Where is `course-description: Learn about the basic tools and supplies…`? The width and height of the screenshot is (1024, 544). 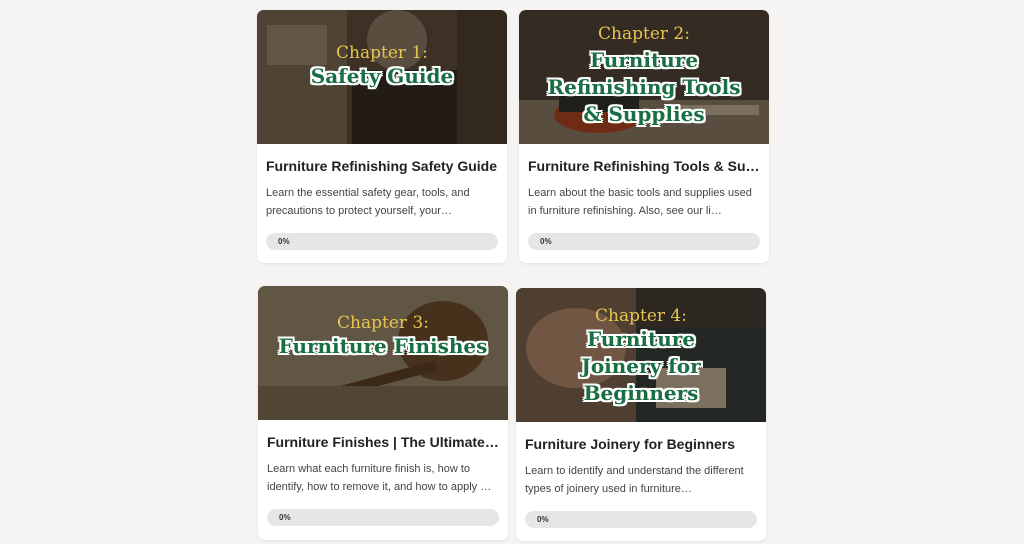 course-description: Learn about the basic tools and supplies… is located at coordinates (640, 202).